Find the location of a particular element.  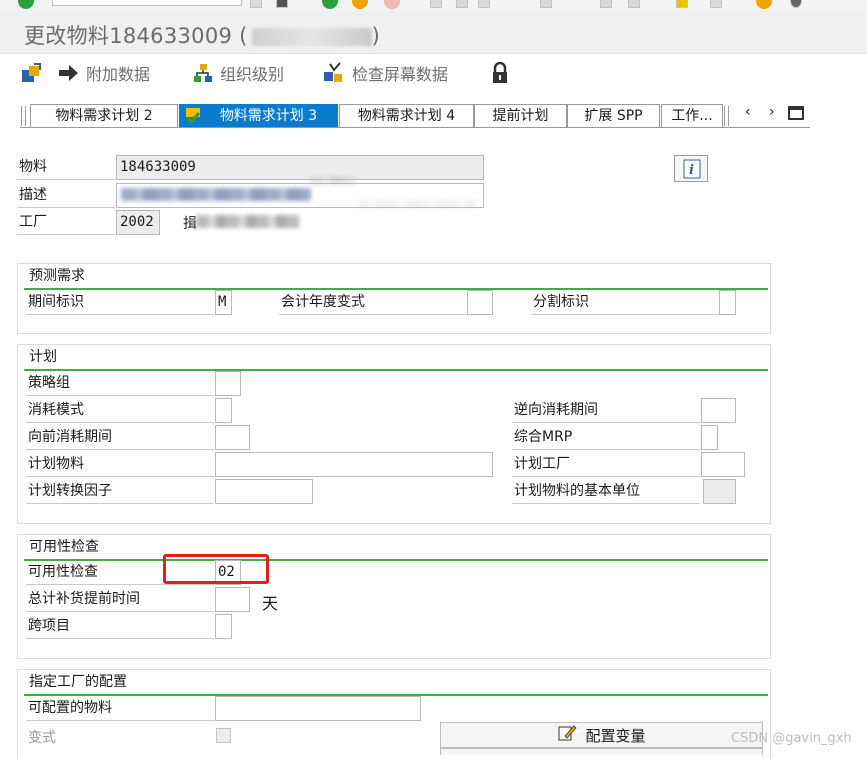

planning-plant-field is located at coordinates (723, 464).